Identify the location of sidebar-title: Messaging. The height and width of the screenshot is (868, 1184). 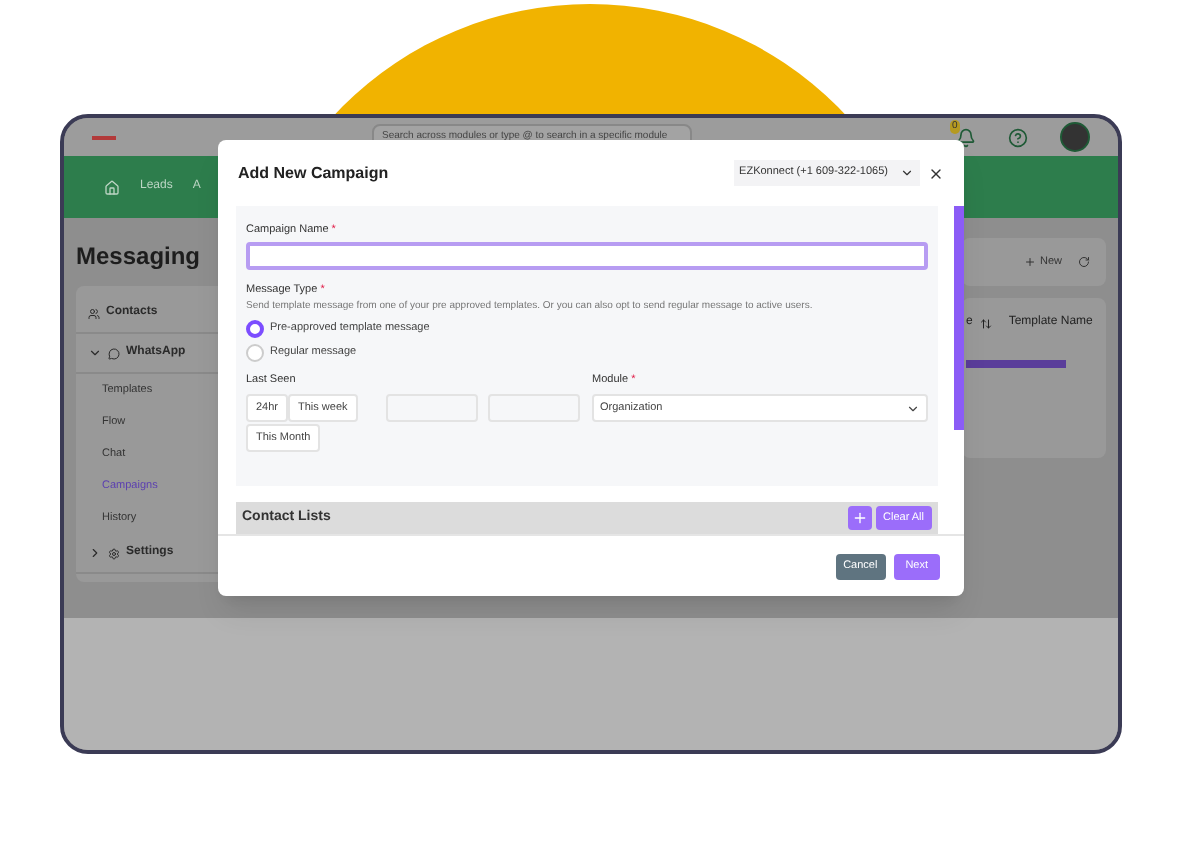
(139, 257).